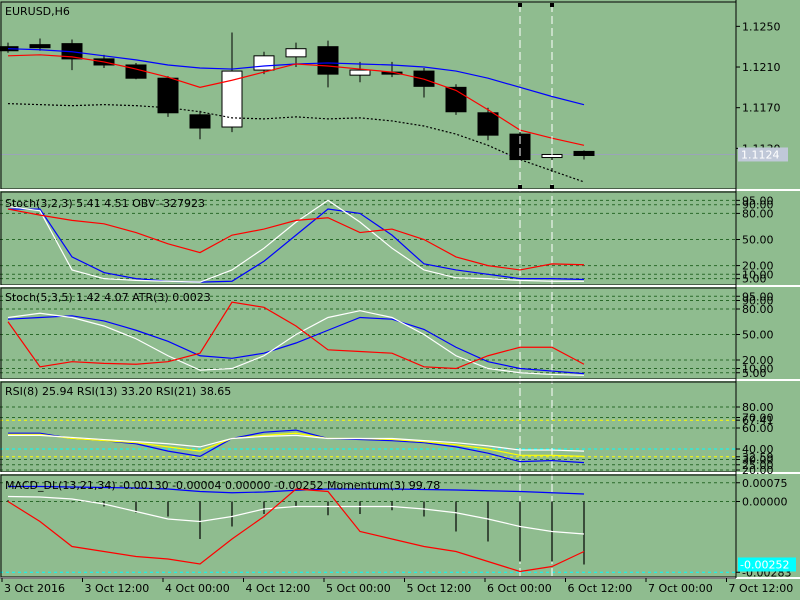  What do you see at coordinates (197, 588) in the screenshot?
I see `time-tick-label: 4 Oct 00:00` at bounding box center [197, 588].